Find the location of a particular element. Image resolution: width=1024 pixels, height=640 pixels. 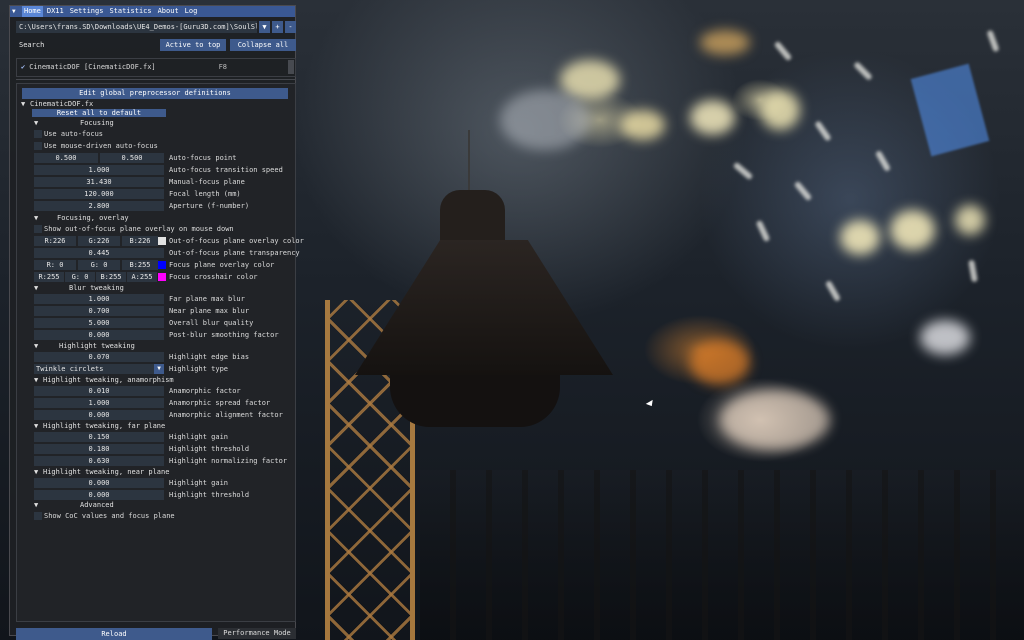

menu-settings: Settings is located at coordinates (87, 11).